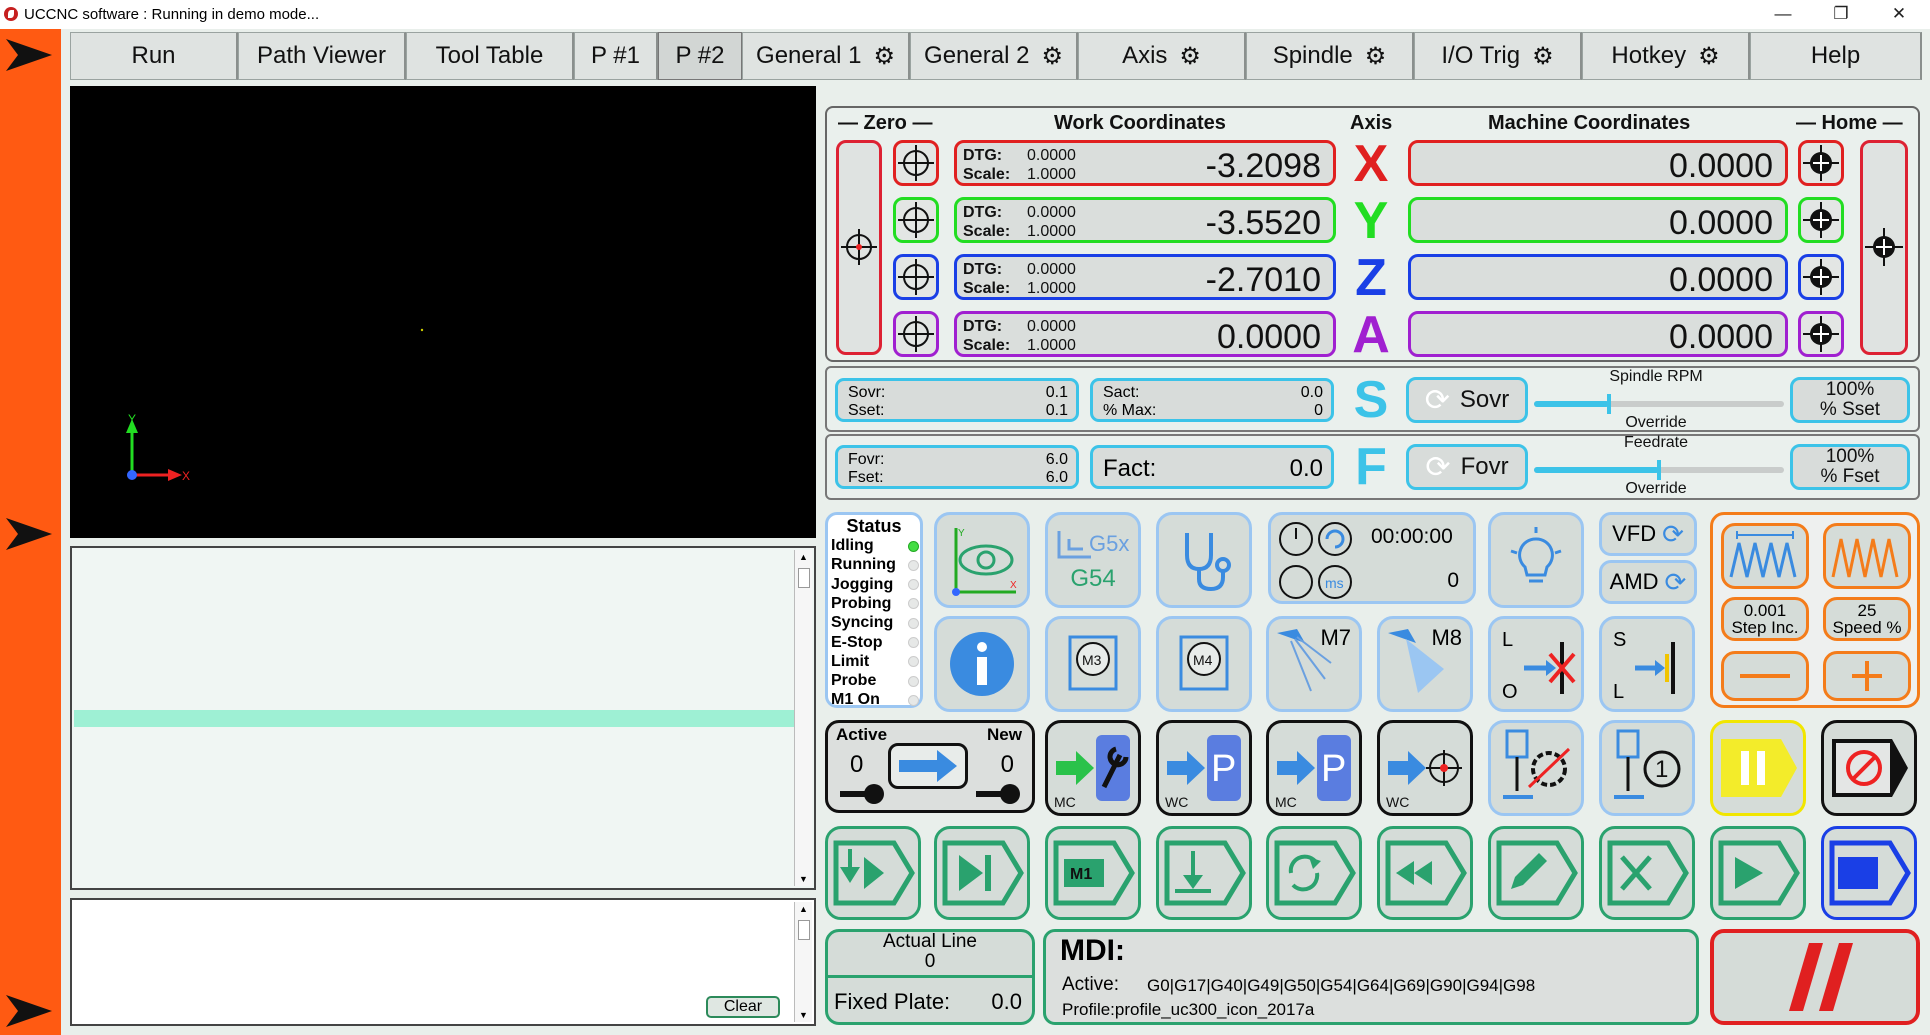 The width and height of the screenshot is (1930, 1035). What do you see at coordinates (1425, 873) in the screenshot?
I see `rewind-button` at bounding box center [1425, 873].